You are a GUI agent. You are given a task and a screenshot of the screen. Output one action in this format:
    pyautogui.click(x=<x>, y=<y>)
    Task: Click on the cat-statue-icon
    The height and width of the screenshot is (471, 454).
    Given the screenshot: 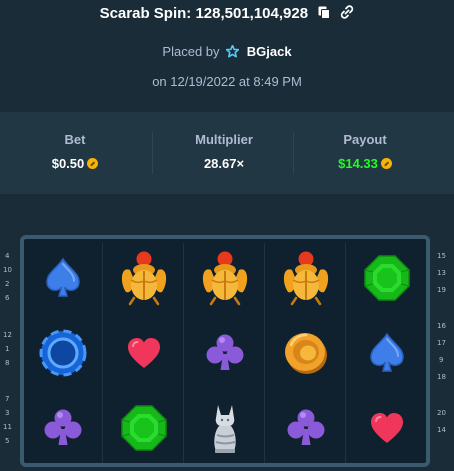 What is the action you would take?
    pyautogui.click(x=225, y=428)
    